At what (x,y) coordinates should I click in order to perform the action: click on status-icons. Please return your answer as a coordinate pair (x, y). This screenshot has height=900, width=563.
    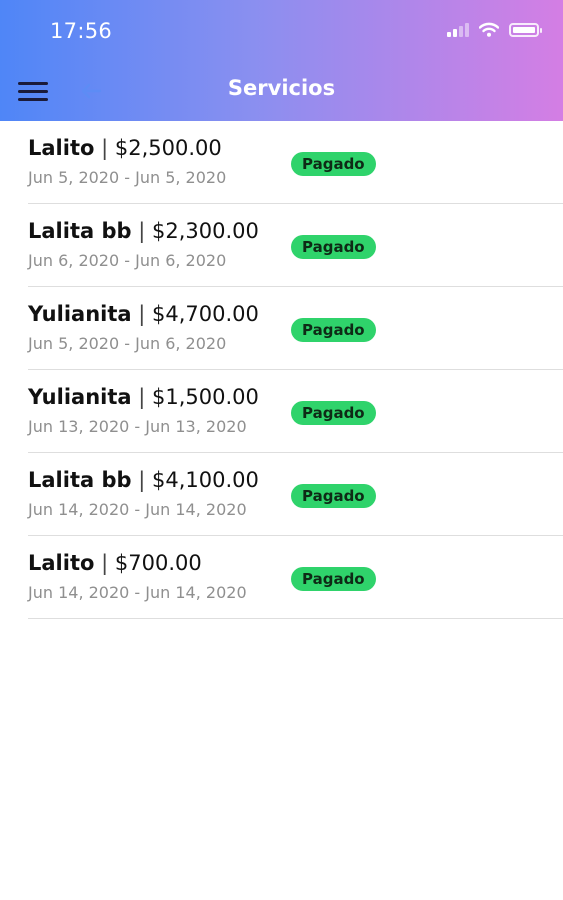
    Looking at the image, I should click on (494, 29).